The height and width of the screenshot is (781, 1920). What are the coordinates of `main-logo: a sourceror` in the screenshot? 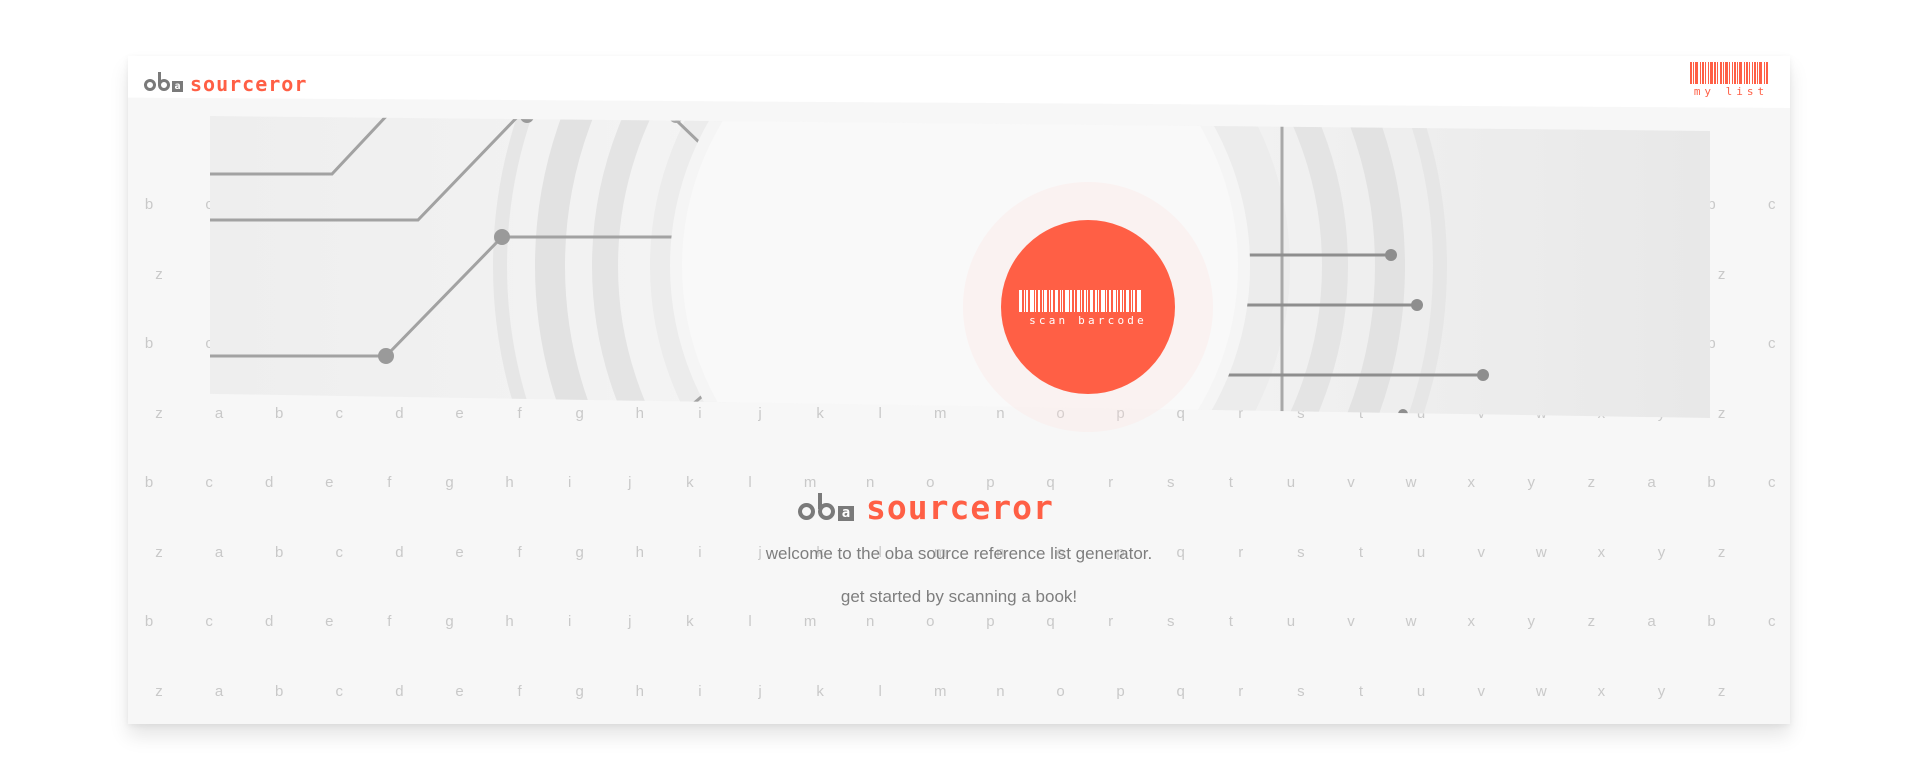 It's located at (926, 504).